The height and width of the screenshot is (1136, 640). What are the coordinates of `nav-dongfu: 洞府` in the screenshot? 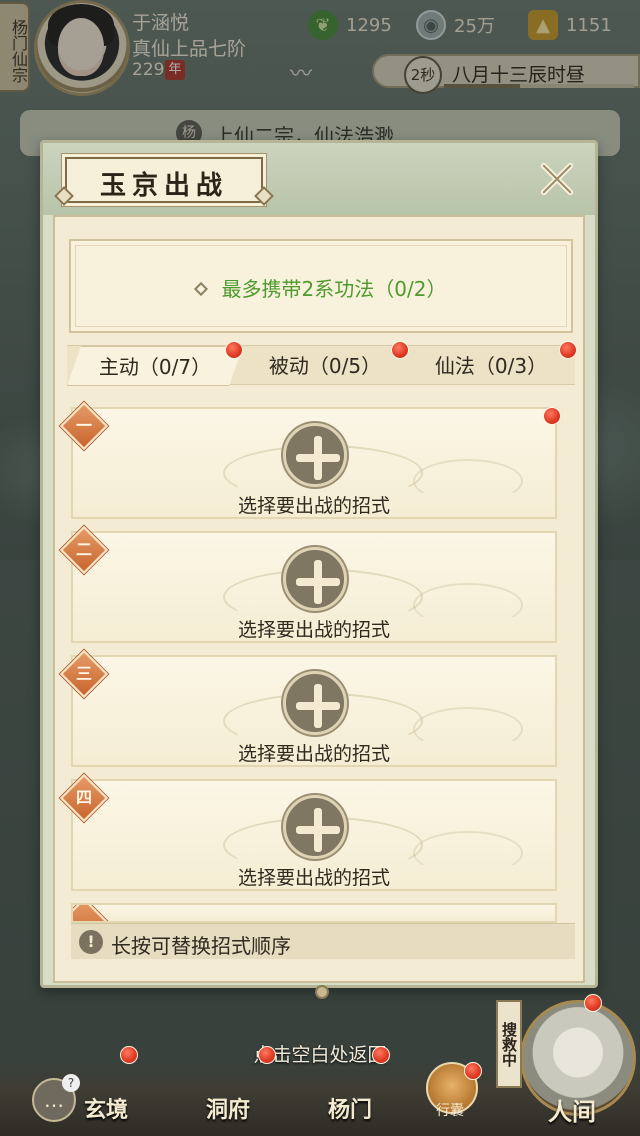 It's located at (228, 1108).